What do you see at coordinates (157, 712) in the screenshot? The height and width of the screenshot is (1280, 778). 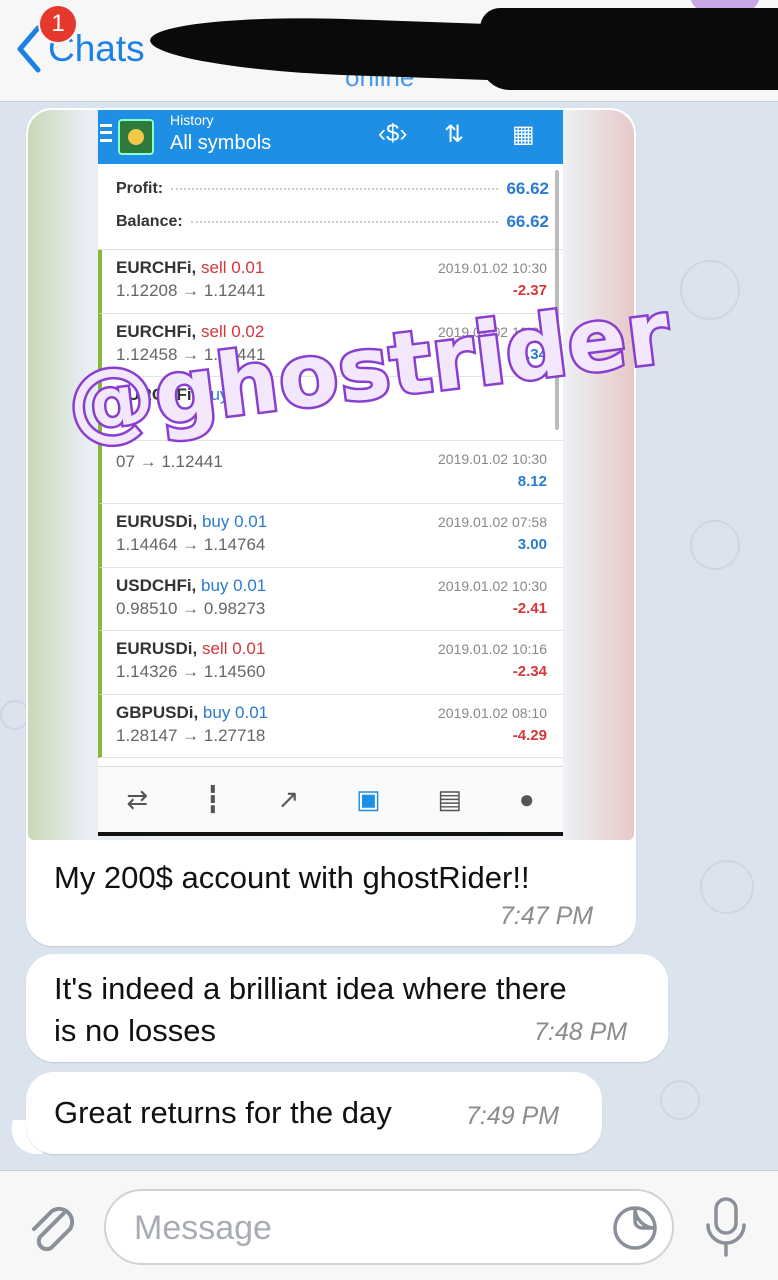 I see `trade-symbol: GBPUSDi,` at bounding box center [157, 712].